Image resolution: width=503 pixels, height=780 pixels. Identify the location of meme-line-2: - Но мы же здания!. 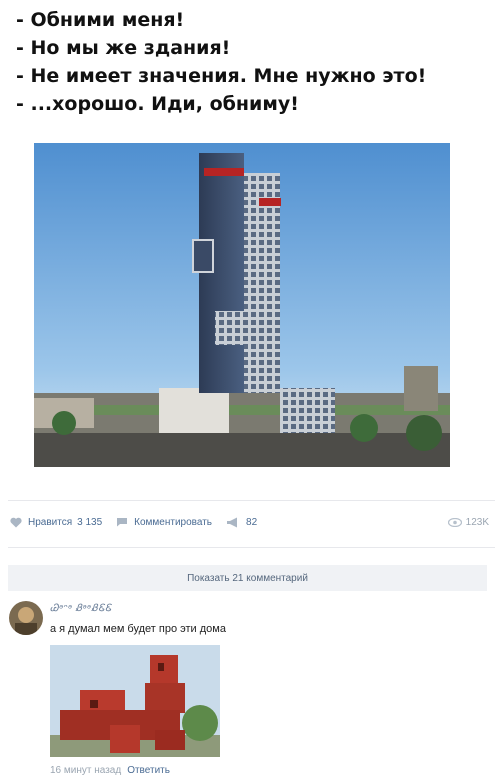
(123, 48).